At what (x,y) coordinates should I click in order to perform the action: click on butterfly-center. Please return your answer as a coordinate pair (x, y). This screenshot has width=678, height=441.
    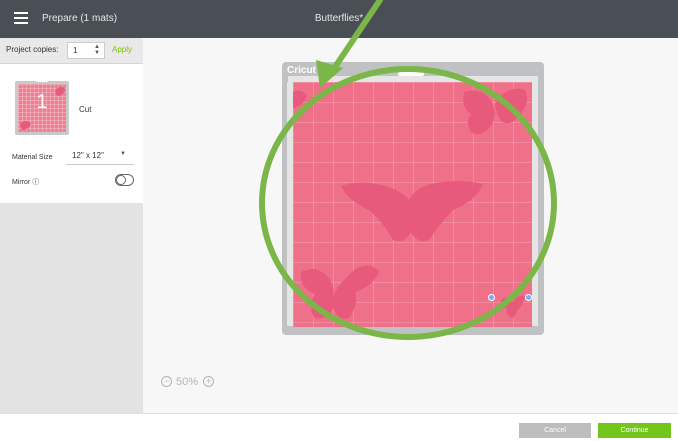
    Looking at the image, I should click on (412, 211).